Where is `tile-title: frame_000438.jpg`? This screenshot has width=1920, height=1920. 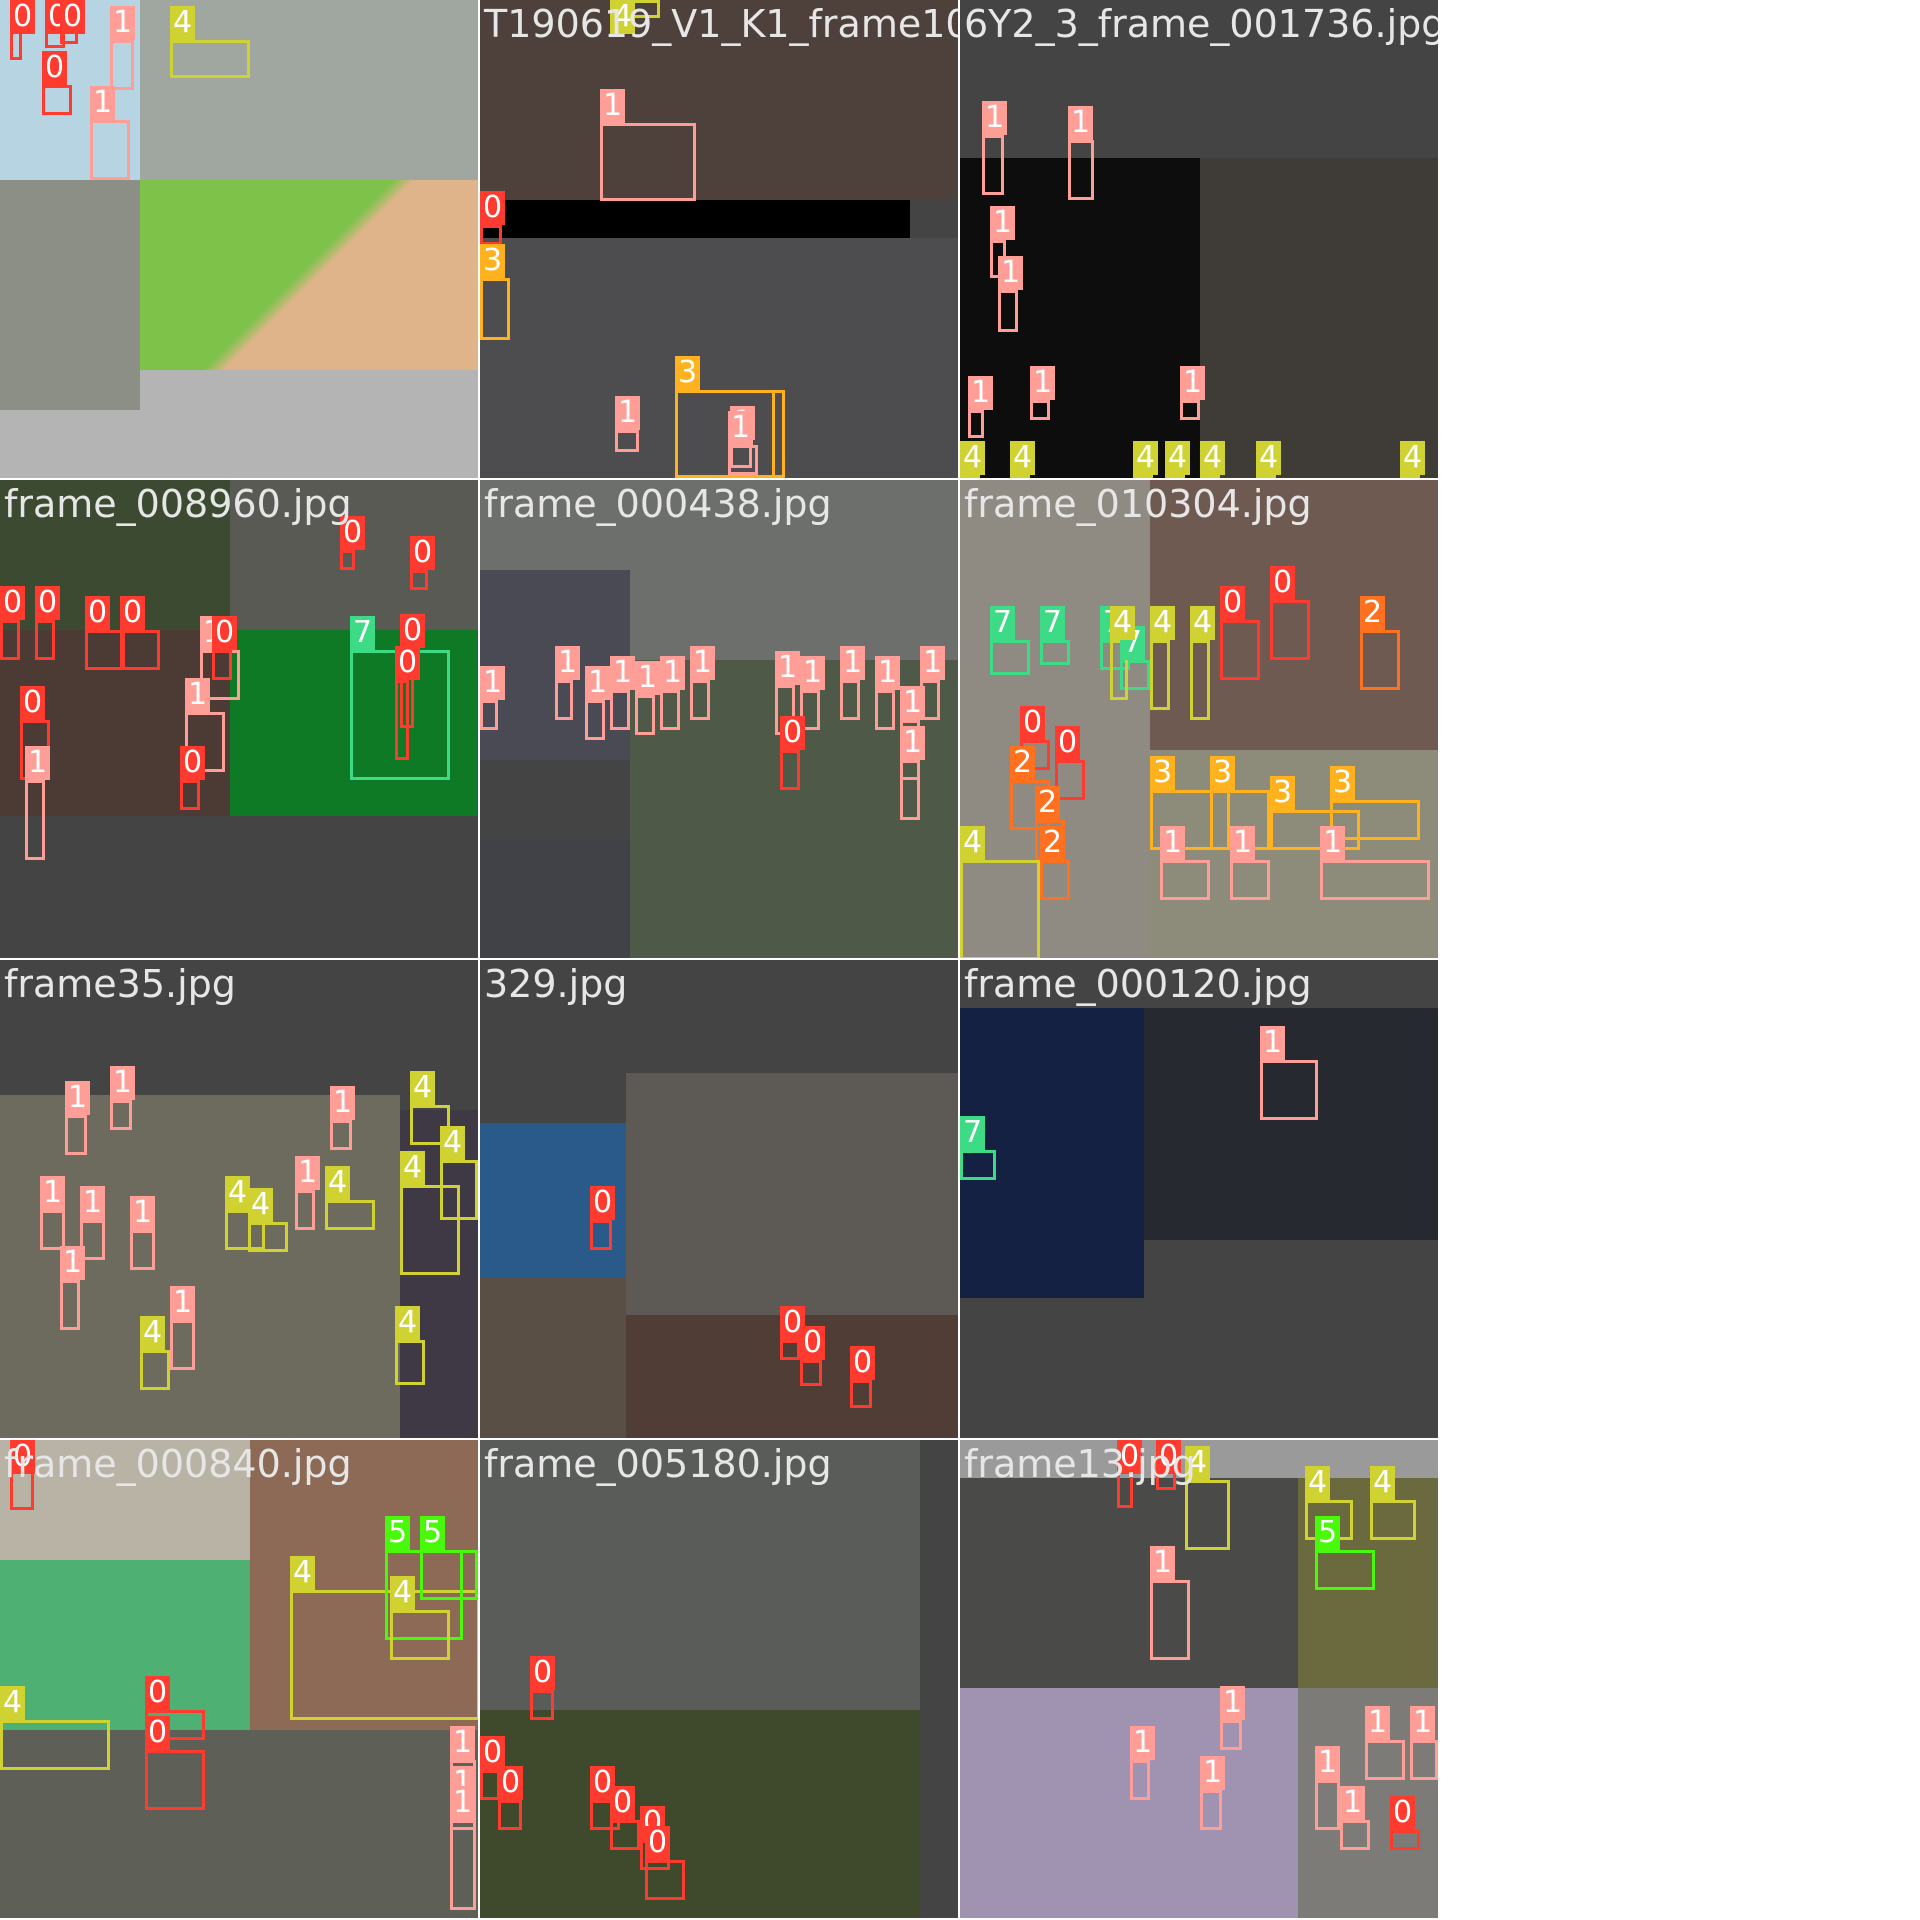
tile-title: frame_000438.jpg is located at coordinates (658, 504).